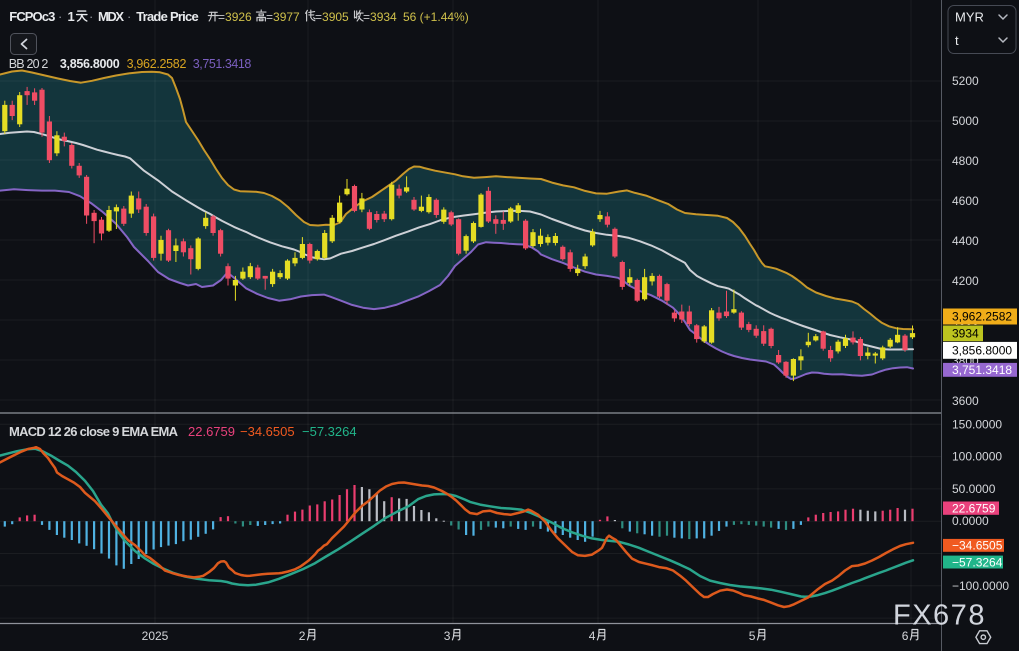  What do you see at coordinates (965, 161) in the screenshot?
I see `svg-text: 4800` at bounding box center [965, 161].